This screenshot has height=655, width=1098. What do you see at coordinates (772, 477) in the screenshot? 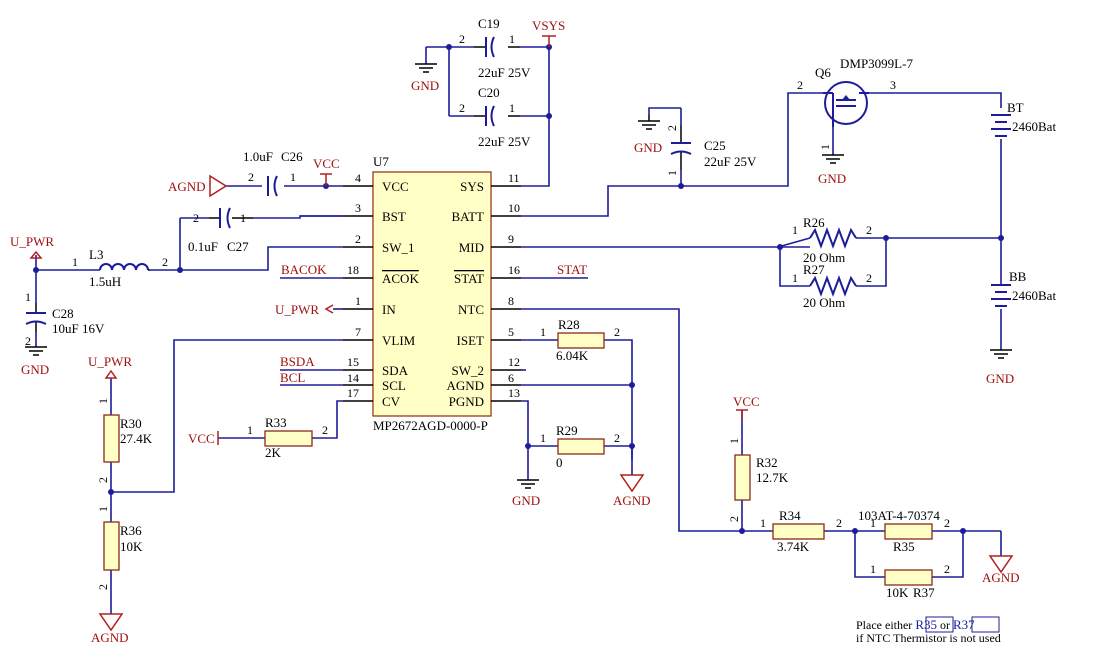
I see `r32-value: 12.7K` at bounding box center [772, 477].